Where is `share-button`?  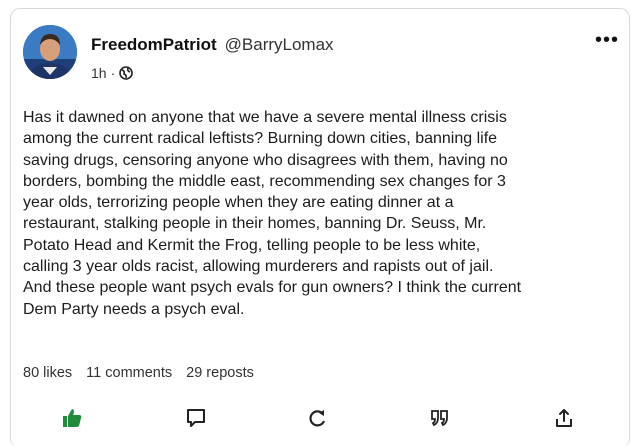 share-button is located at coordinates (564, 418).